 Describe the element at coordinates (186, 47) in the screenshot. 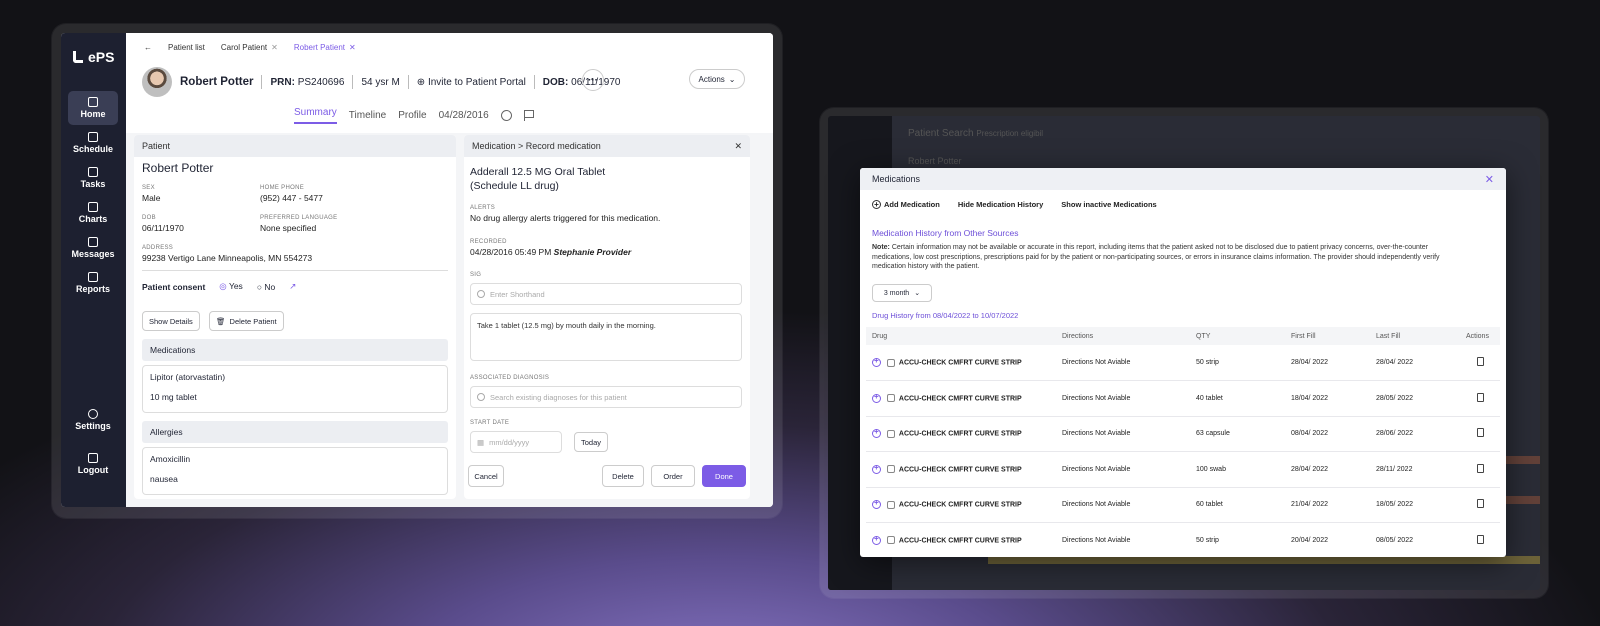

I see `crumb-patient-list: Patient list` at that location.